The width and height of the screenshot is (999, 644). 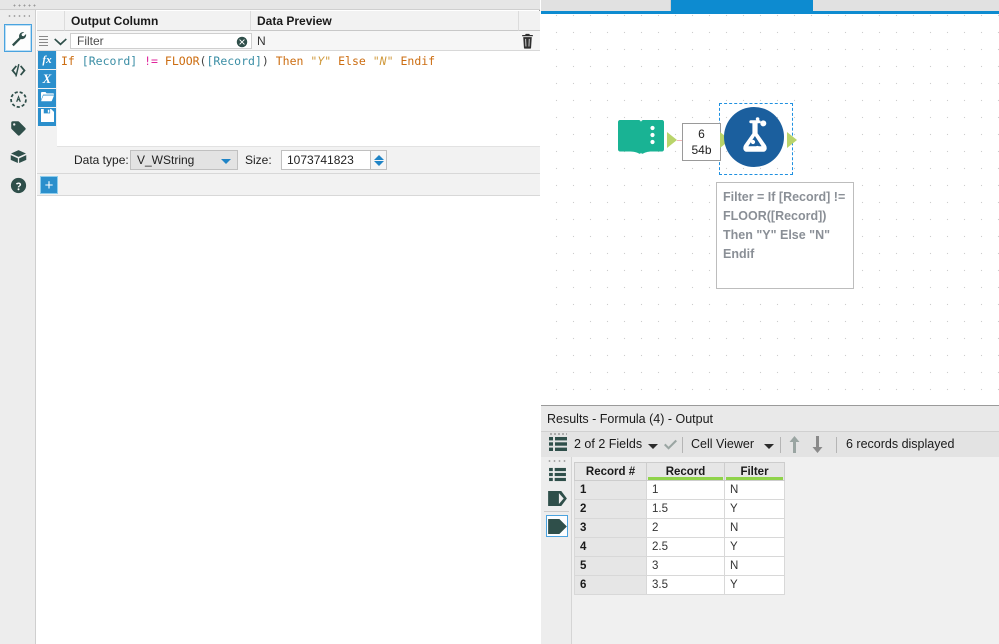 What do you see at coordinates (610, 509) in the screenshot?
I see `cell-record-number: 2` at bounding box center [610, 509].